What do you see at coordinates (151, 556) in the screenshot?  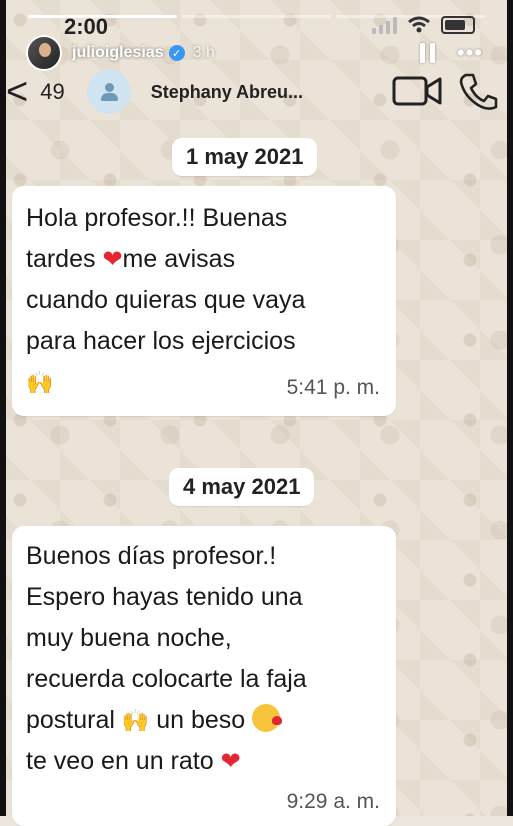 I see `message-line: Buenos días profesor.!` at bounding box center [151, 556].